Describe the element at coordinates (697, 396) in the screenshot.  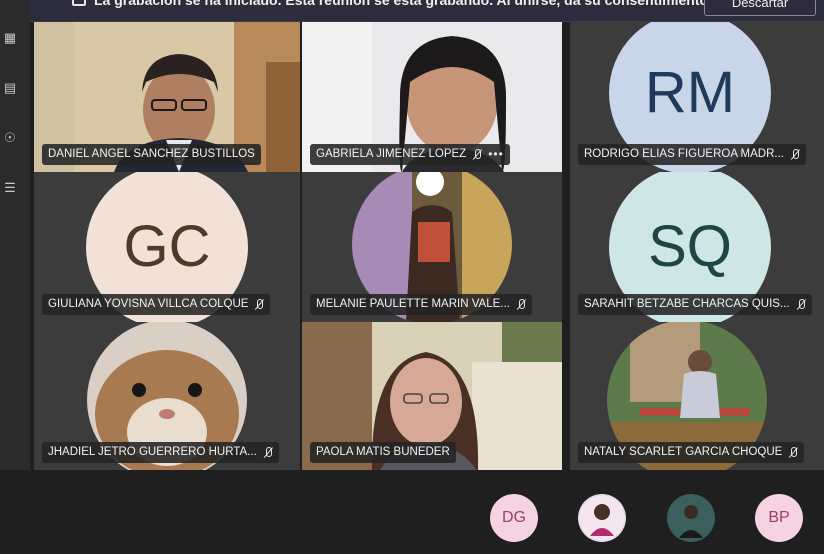
I see `participant-tile-nataly: NATALY SCARLET GARCIA CHOQUE` at that location.